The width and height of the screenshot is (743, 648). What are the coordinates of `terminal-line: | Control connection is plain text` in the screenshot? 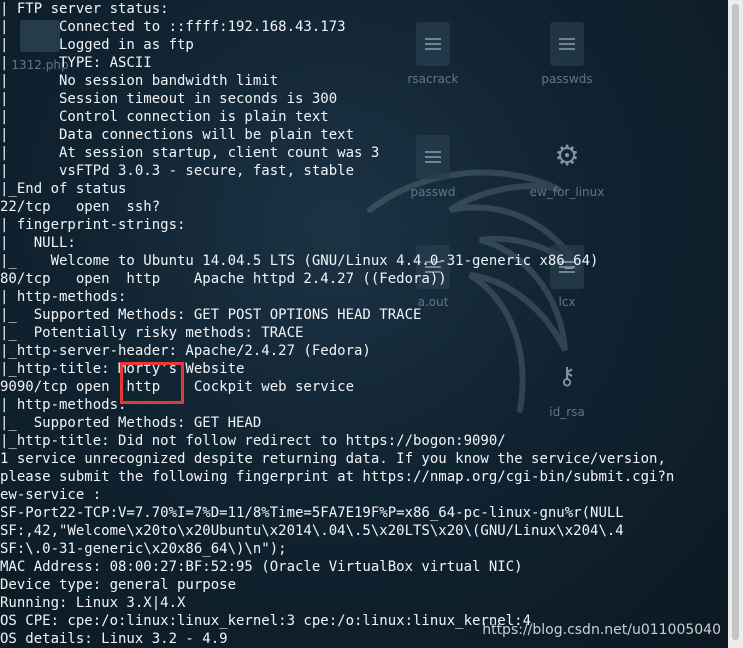 It's located at (164, 117).